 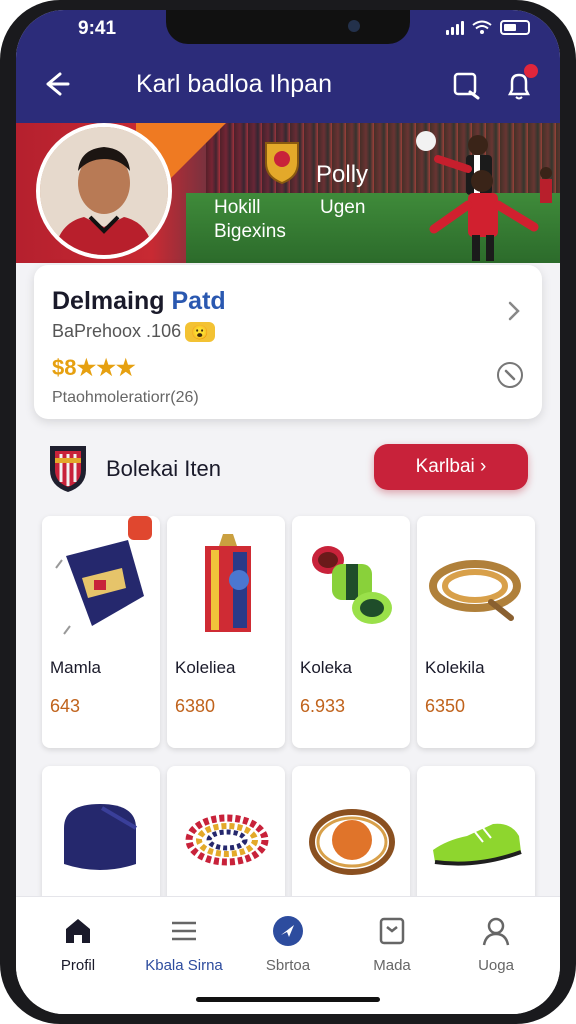 I want to click on book-icon, so click(x=392, y=931).